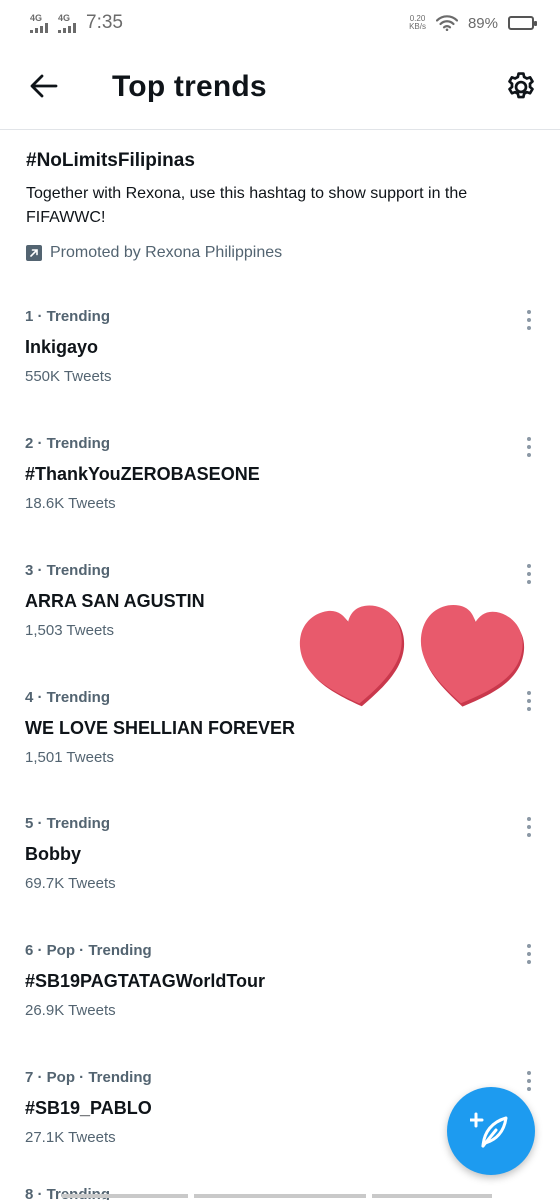  Describe the element at coordinates (70, 883) in the screenshot. I see `trend-count: 69.7K Tweets` at that location.